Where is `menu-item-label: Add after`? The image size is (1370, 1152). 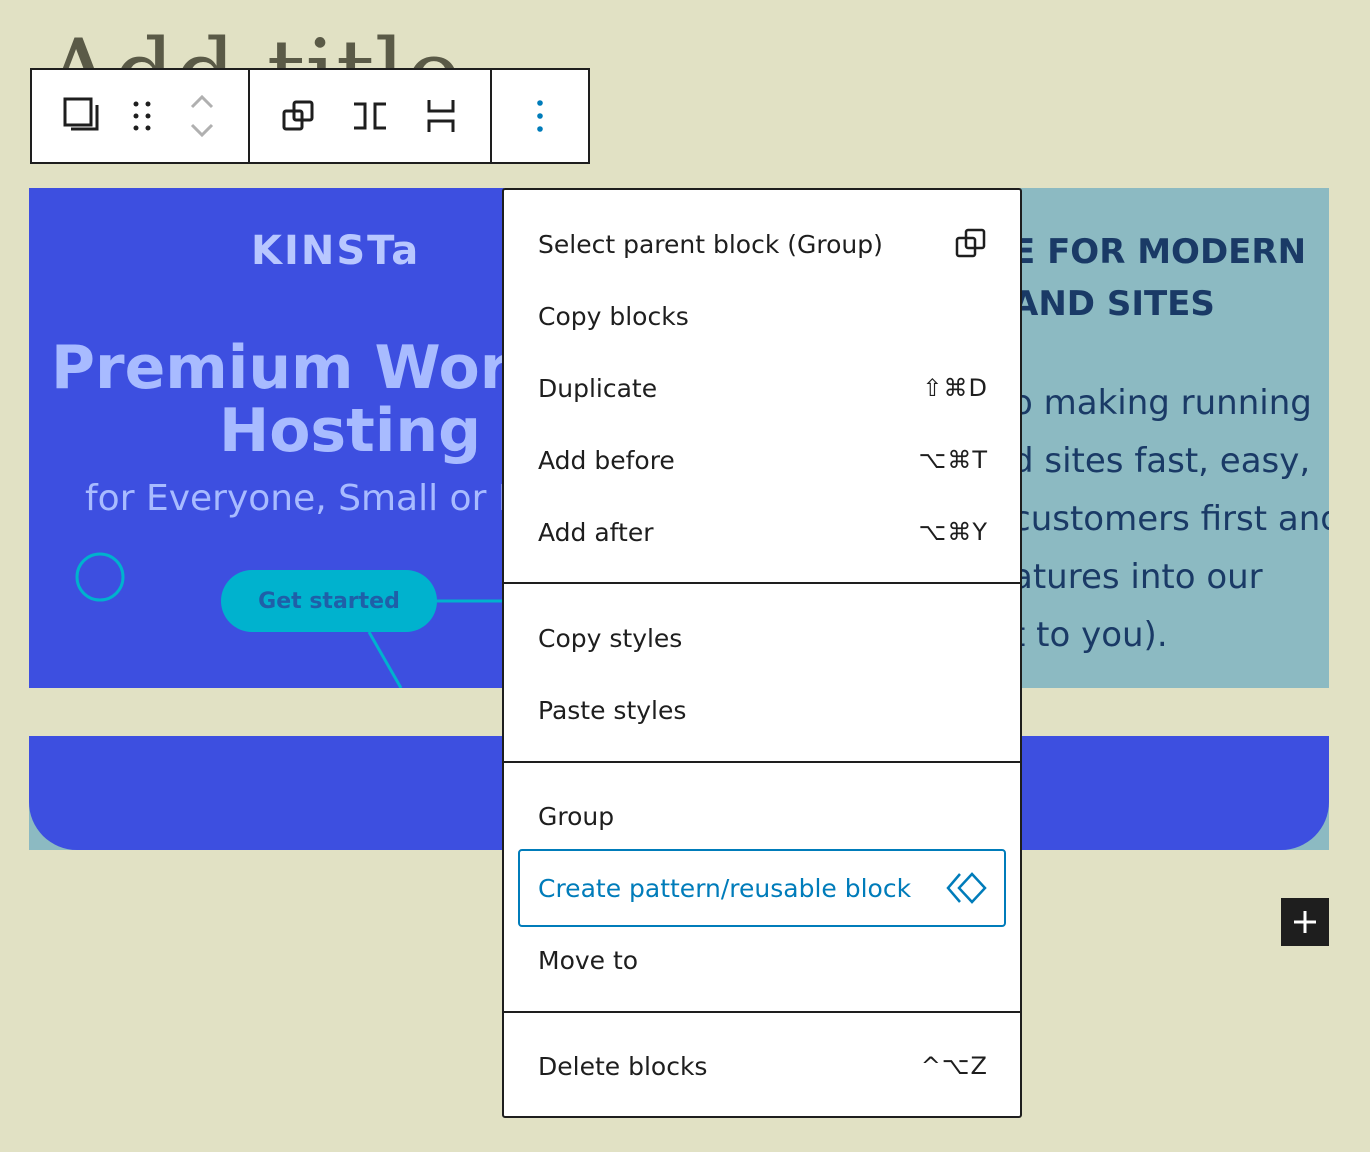
menu-item-label: Add after is located at coordinates (596, 532).